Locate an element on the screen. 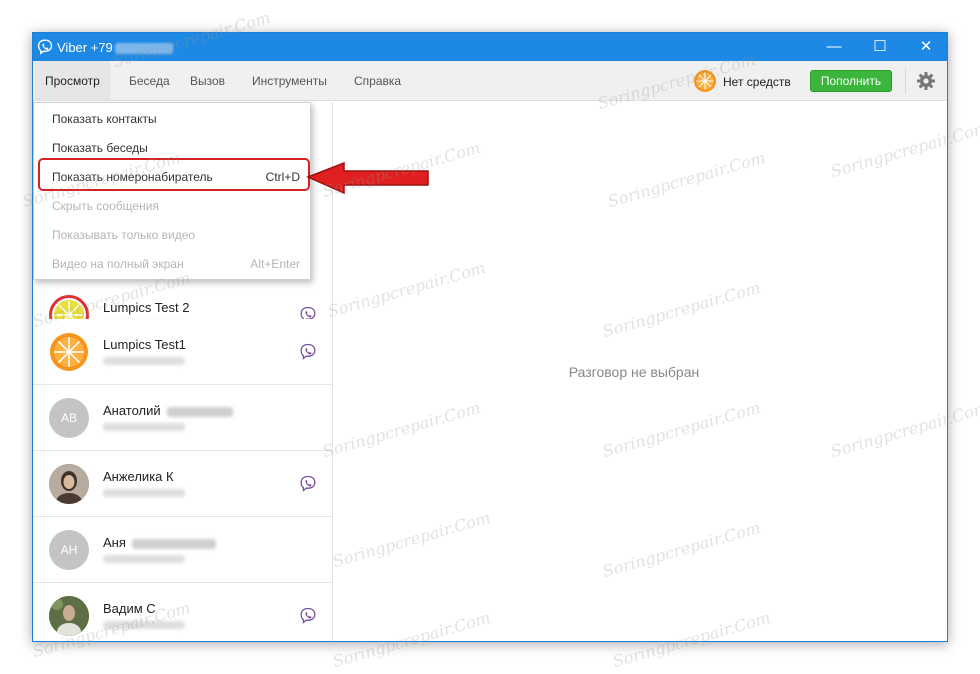 The height and width of the screenshot is (674, 980). menu-item-label: Видео на полный экран is located at coordinates (118, 264).